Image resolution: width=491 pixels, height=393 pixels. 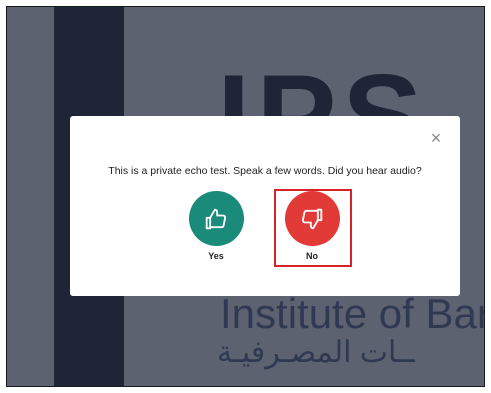 I want to click on yes-label: Yes, so click(x=216, y=256).